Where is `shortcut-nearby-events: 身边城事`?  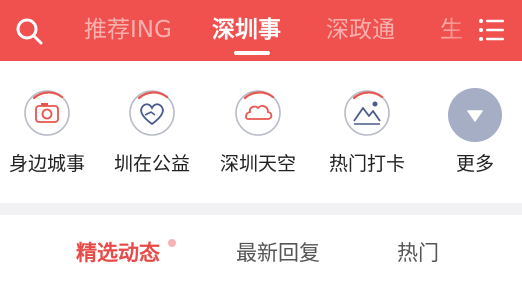
shortcut-nearby-events: 身边城事 is located at coordinates (48, 132).